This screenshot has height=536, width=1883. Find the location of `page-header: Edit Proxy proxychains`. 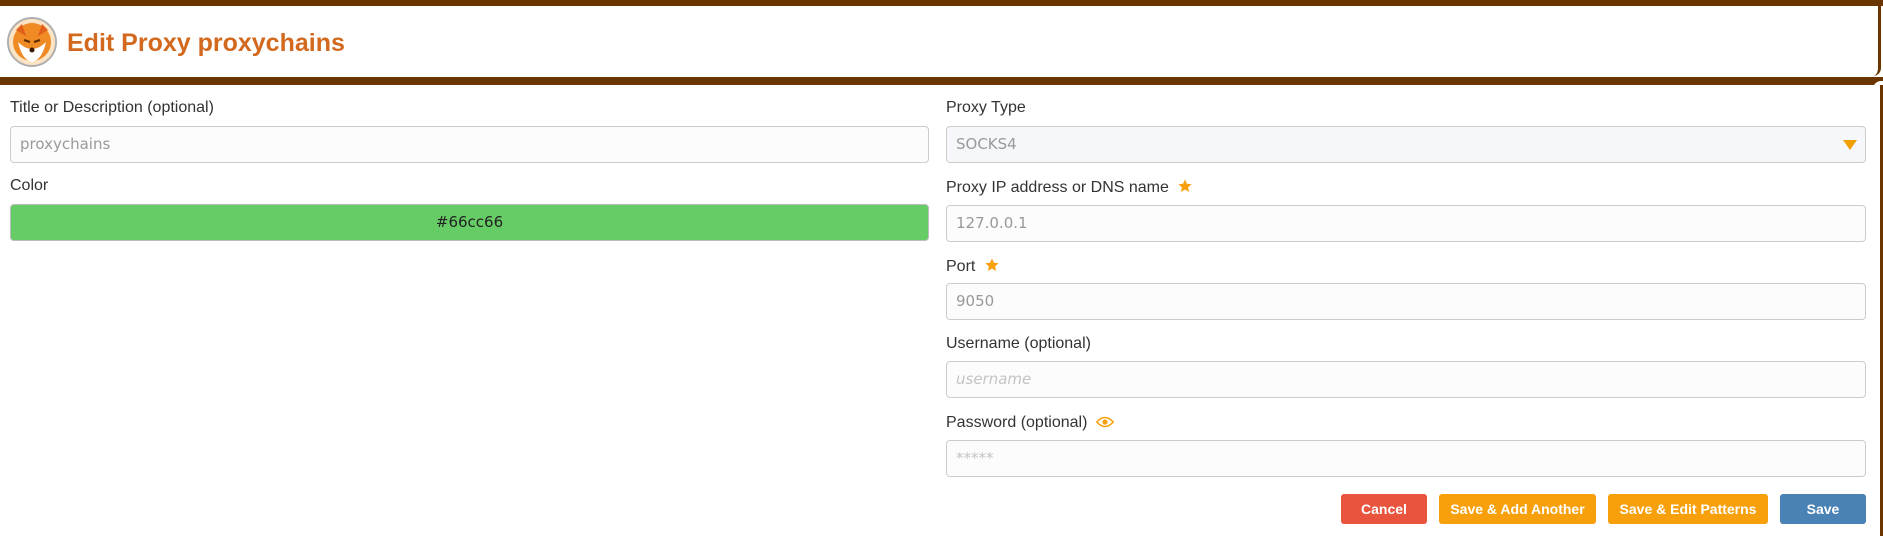

page-header: Edit Proxy proxychains is located at coordinates (940, 41).